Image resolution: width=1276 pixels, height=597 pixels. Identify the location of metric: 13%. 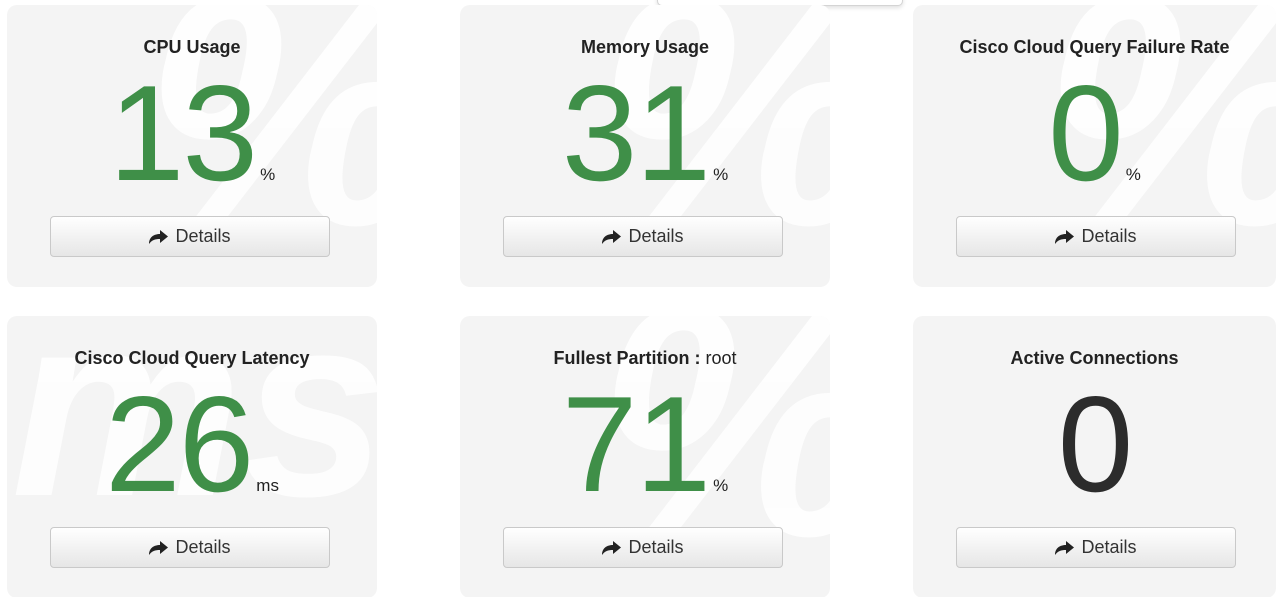
(192, 133).